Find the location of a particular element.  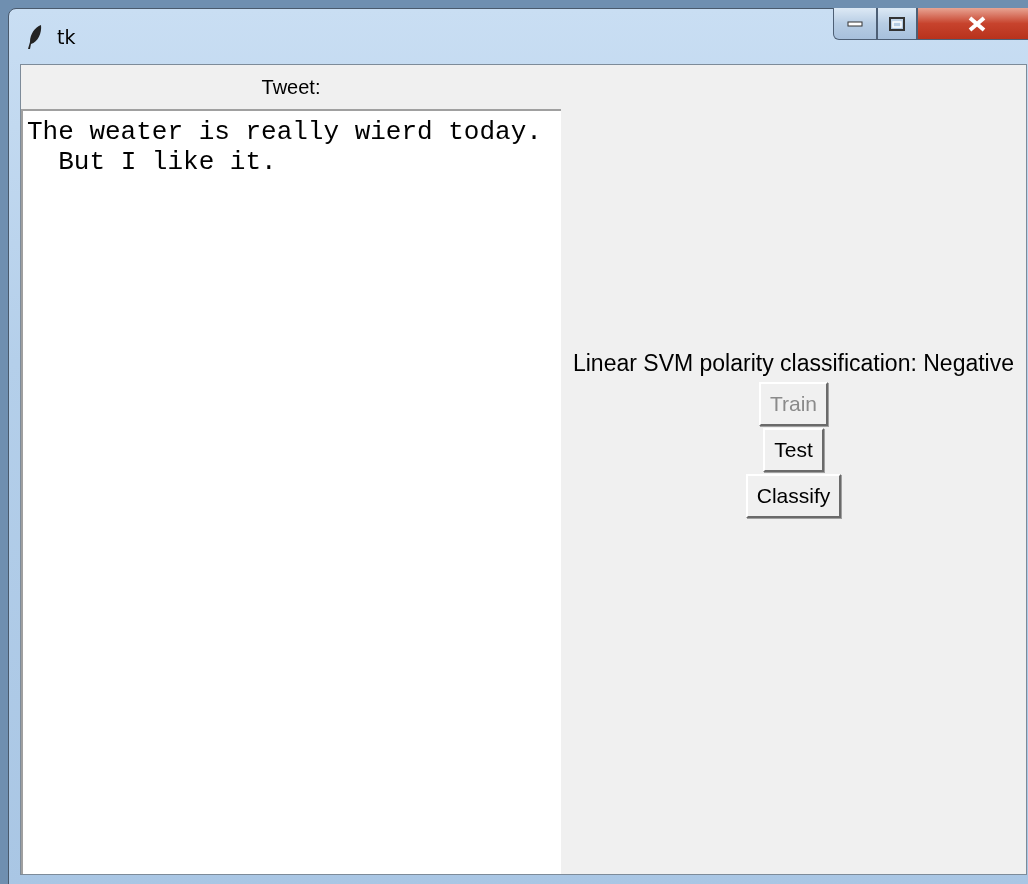

action-button: Test is located at coordinates (793, 449).